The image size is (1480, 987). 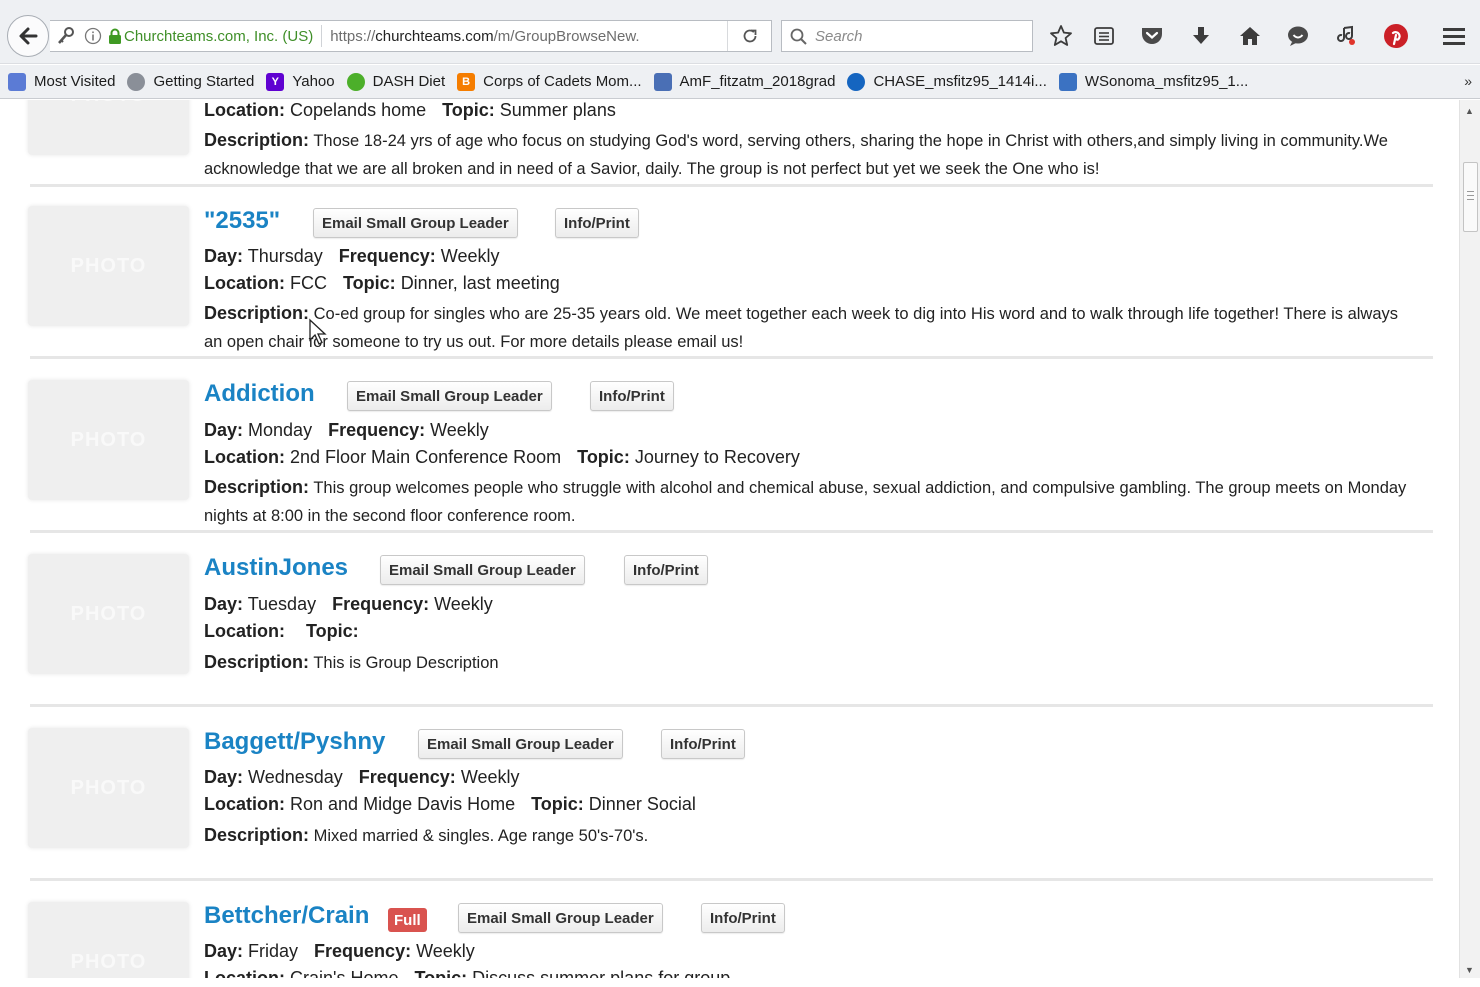 I want to click on key-icon, so click(x=66, y=36).